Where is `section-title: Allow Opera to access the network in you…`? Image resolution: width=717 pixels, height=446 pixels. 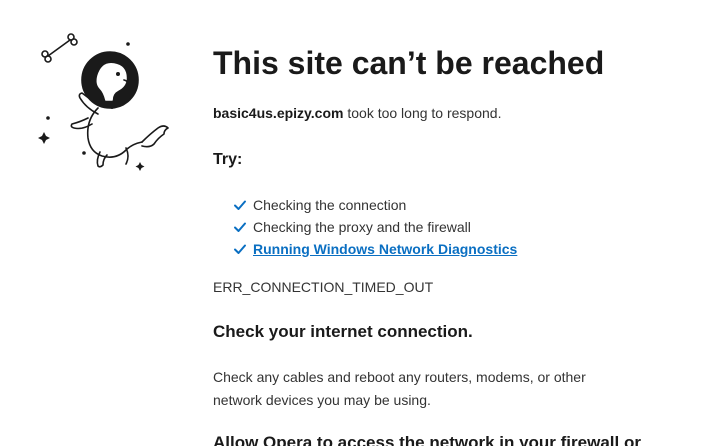 section-title: Allow Opera to access the network in you… is located at coordinates (427, 439).